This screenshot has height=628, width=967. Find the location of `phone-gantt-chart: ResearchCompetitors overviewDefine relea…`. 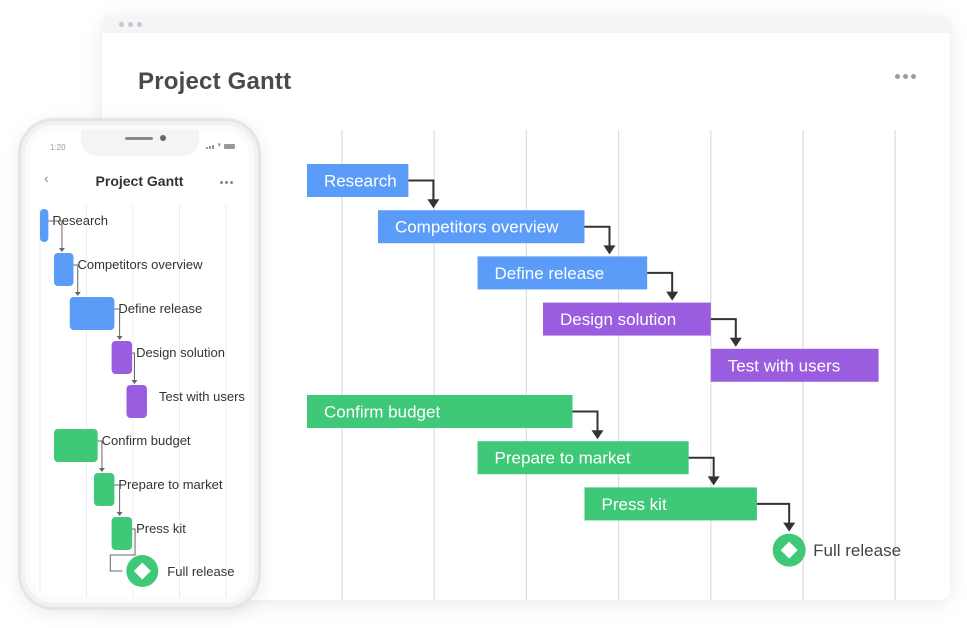

phone-gantt-chart: ResearchCompetitors overviewDefine relea… is located at coordinates (142, 401).